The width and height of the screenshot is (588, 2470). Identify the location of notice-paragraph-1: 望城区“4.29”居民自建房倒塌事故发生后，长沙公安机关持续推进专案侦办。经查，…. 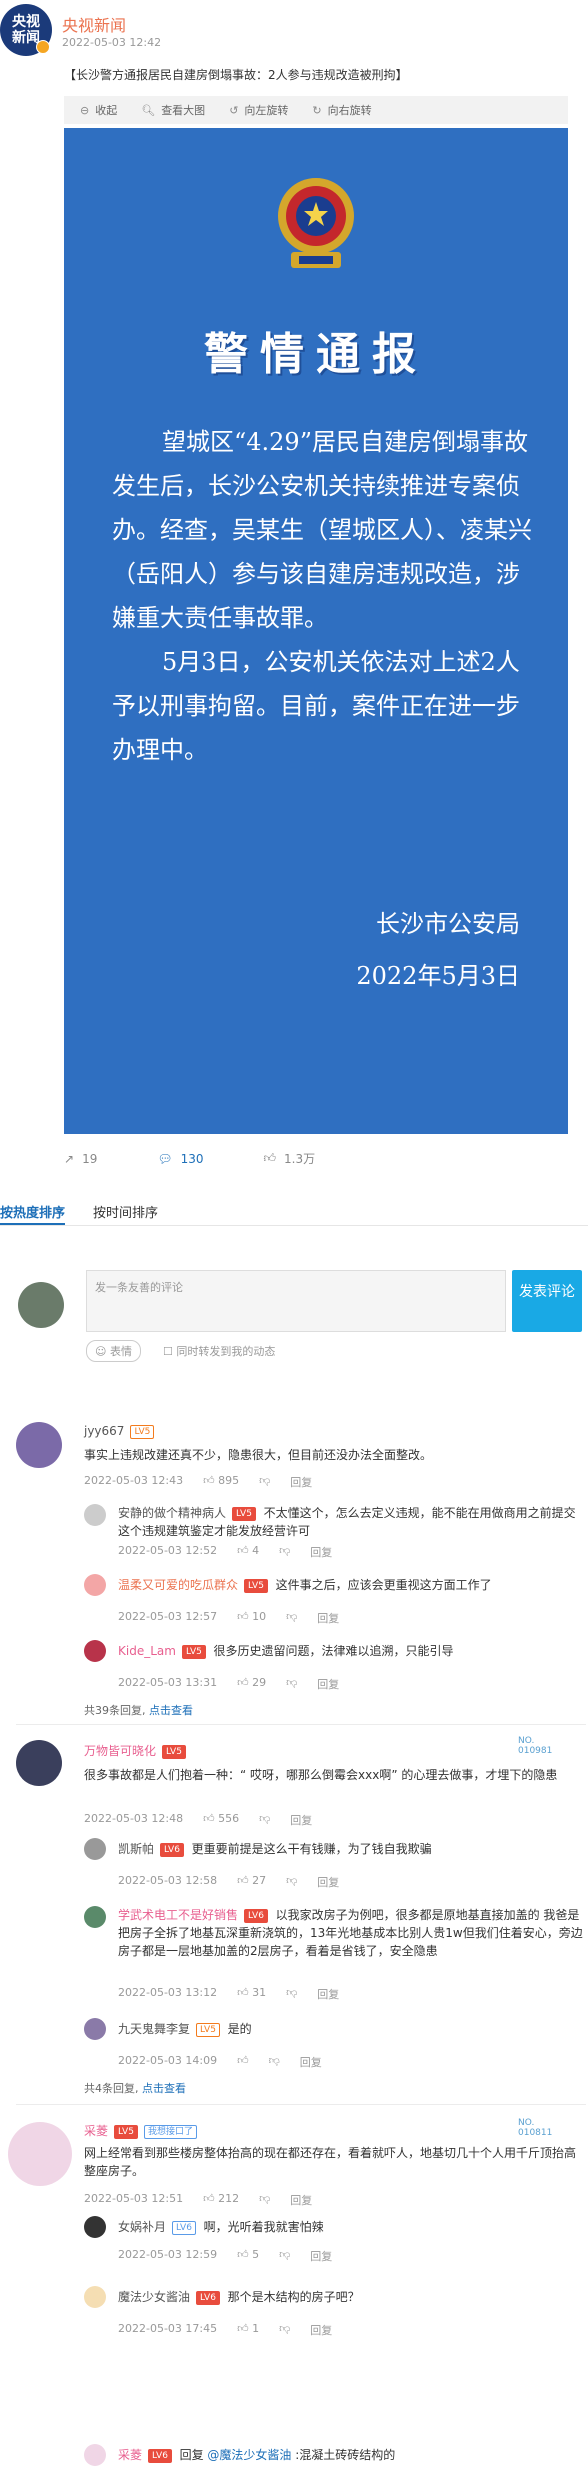
(322, 530).